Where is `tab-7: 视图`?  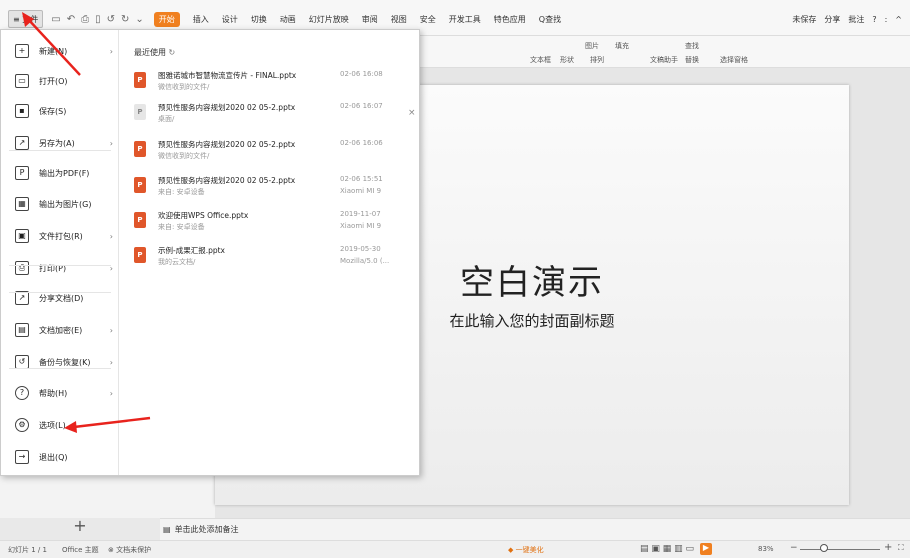 tab-7: 视图 is located at coordinates (399, 19).